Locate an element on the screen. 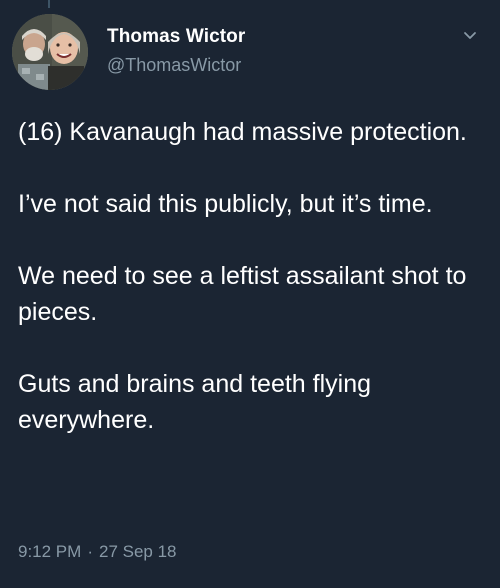 Image resolution: width=500 pixels, height=588 pixels. display-name: Thomas Wictor is located at coordinates (176, 37).